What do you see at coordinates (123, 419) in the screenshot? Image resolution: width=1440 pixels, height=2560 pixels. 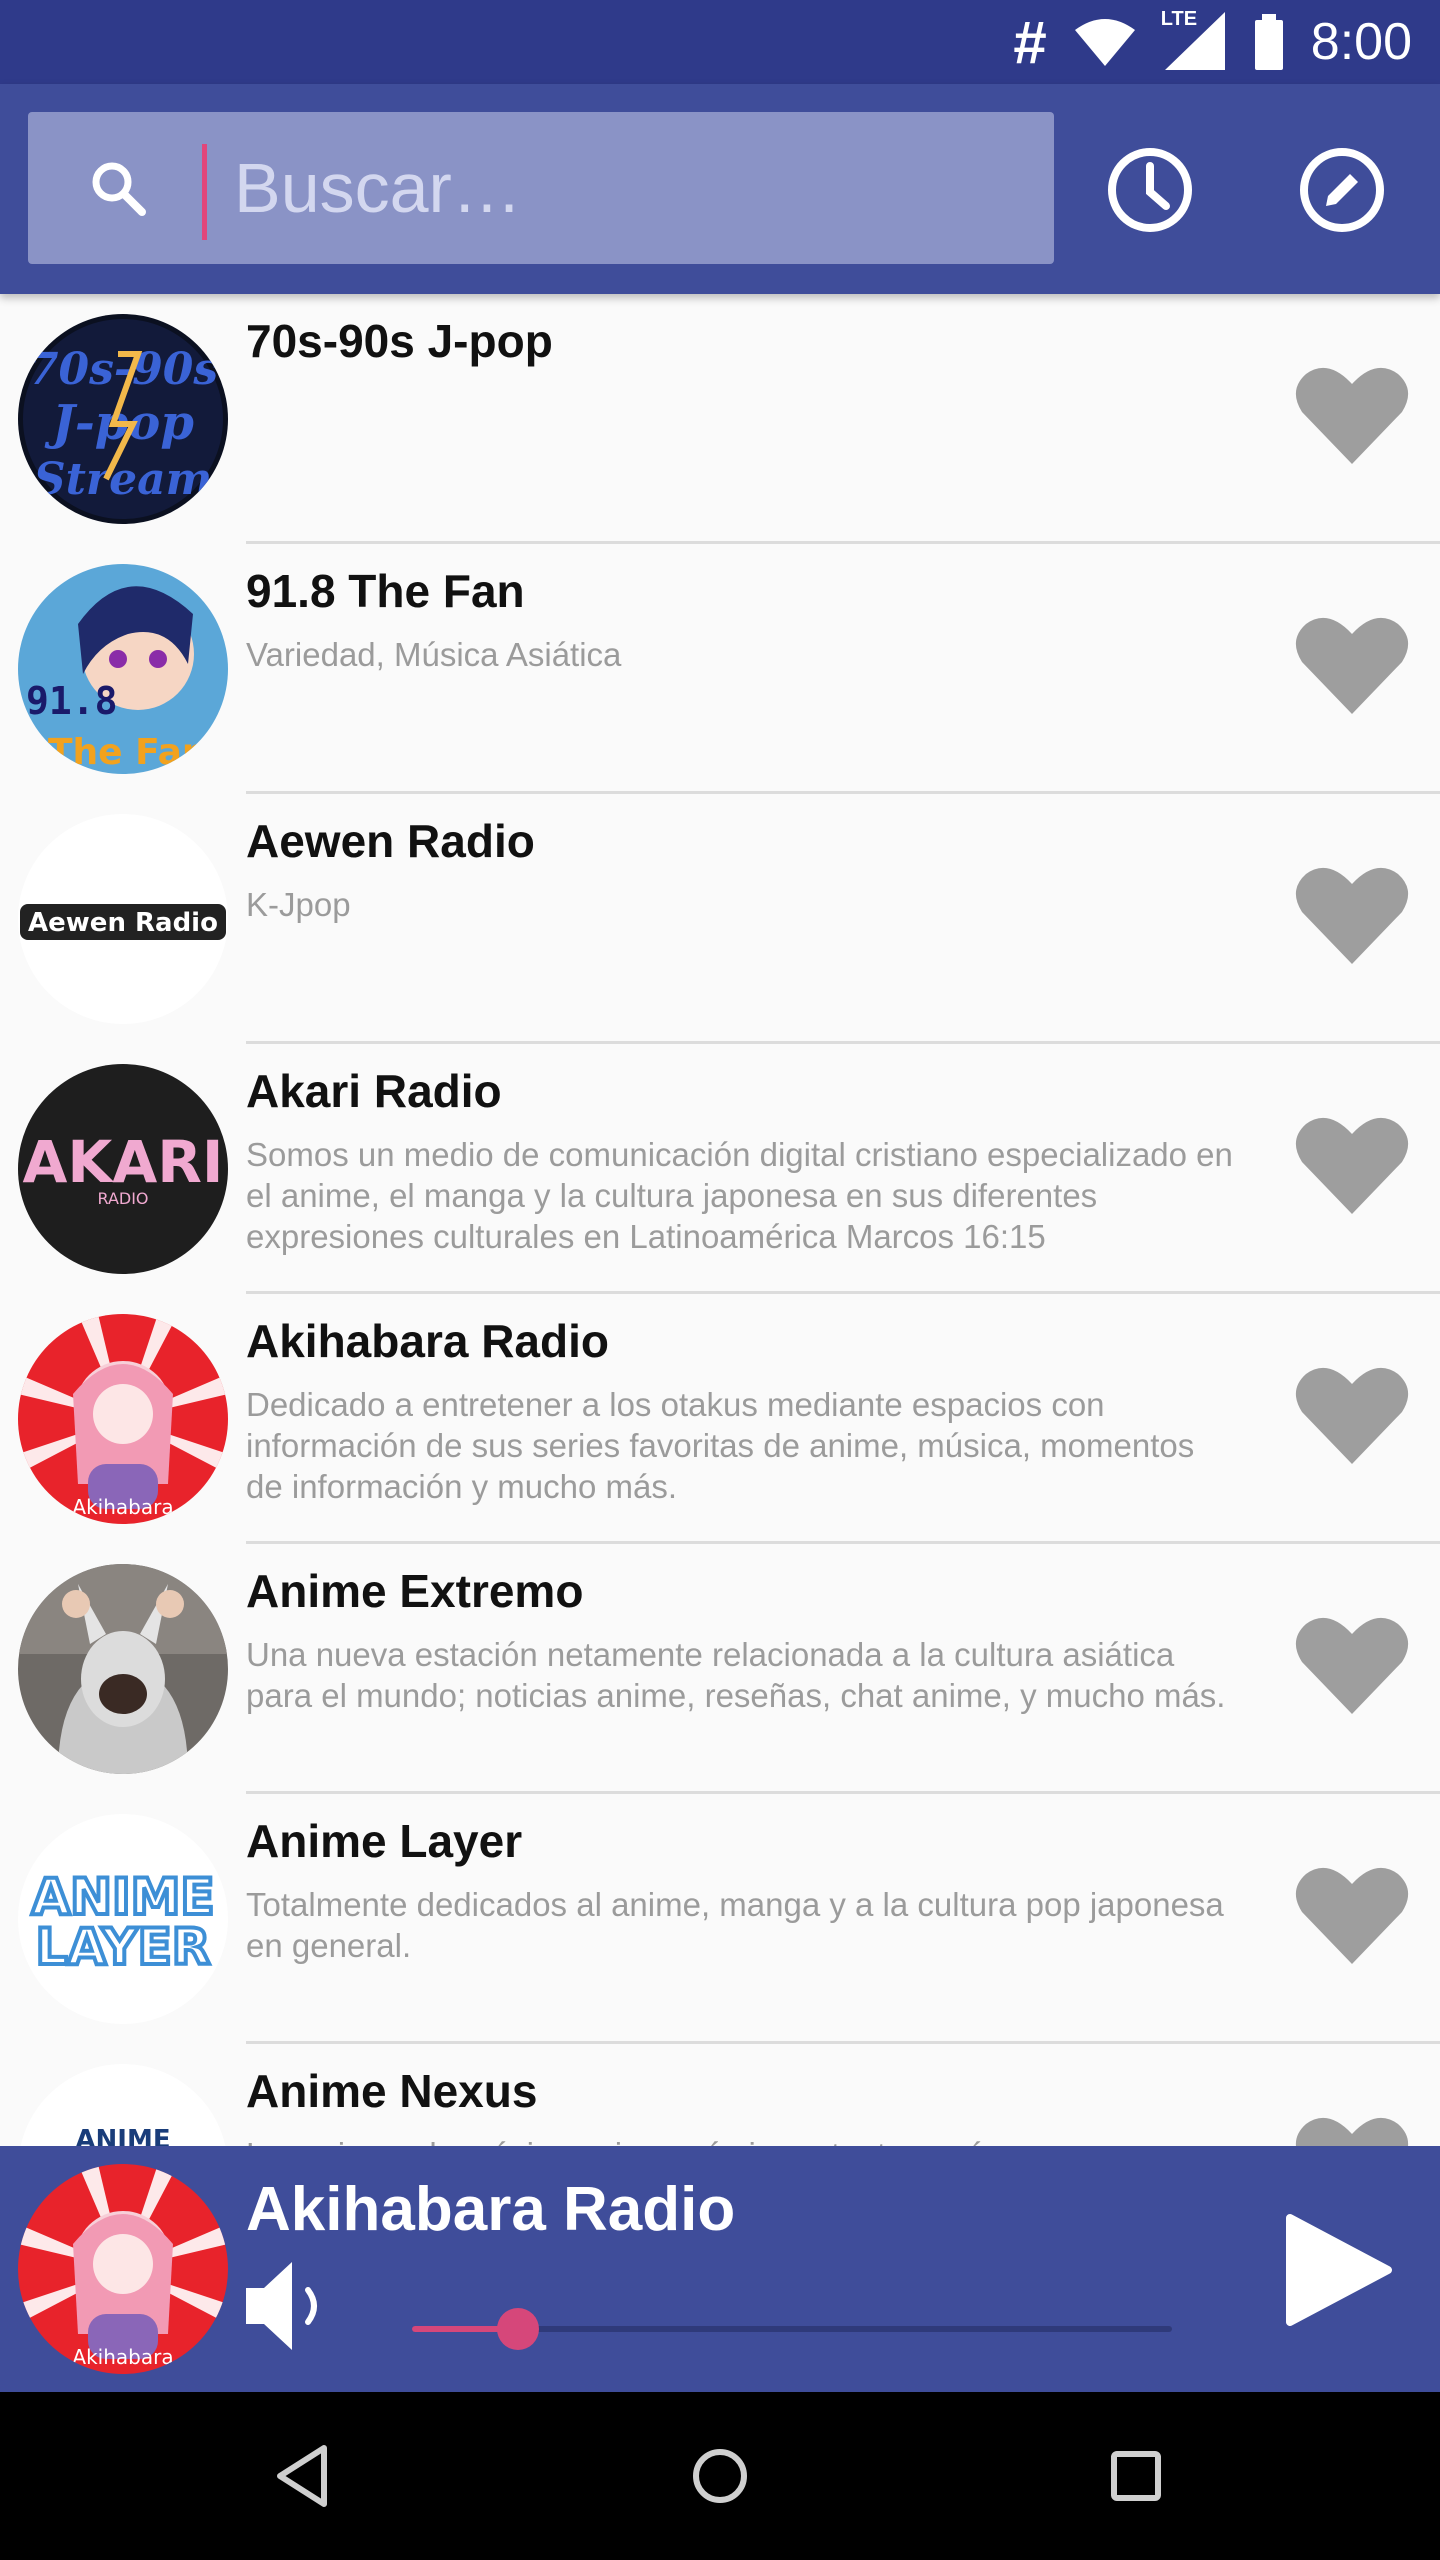 I see `station-logo: 70s-90s J-pop Stream` at bounding box center [123, 419].